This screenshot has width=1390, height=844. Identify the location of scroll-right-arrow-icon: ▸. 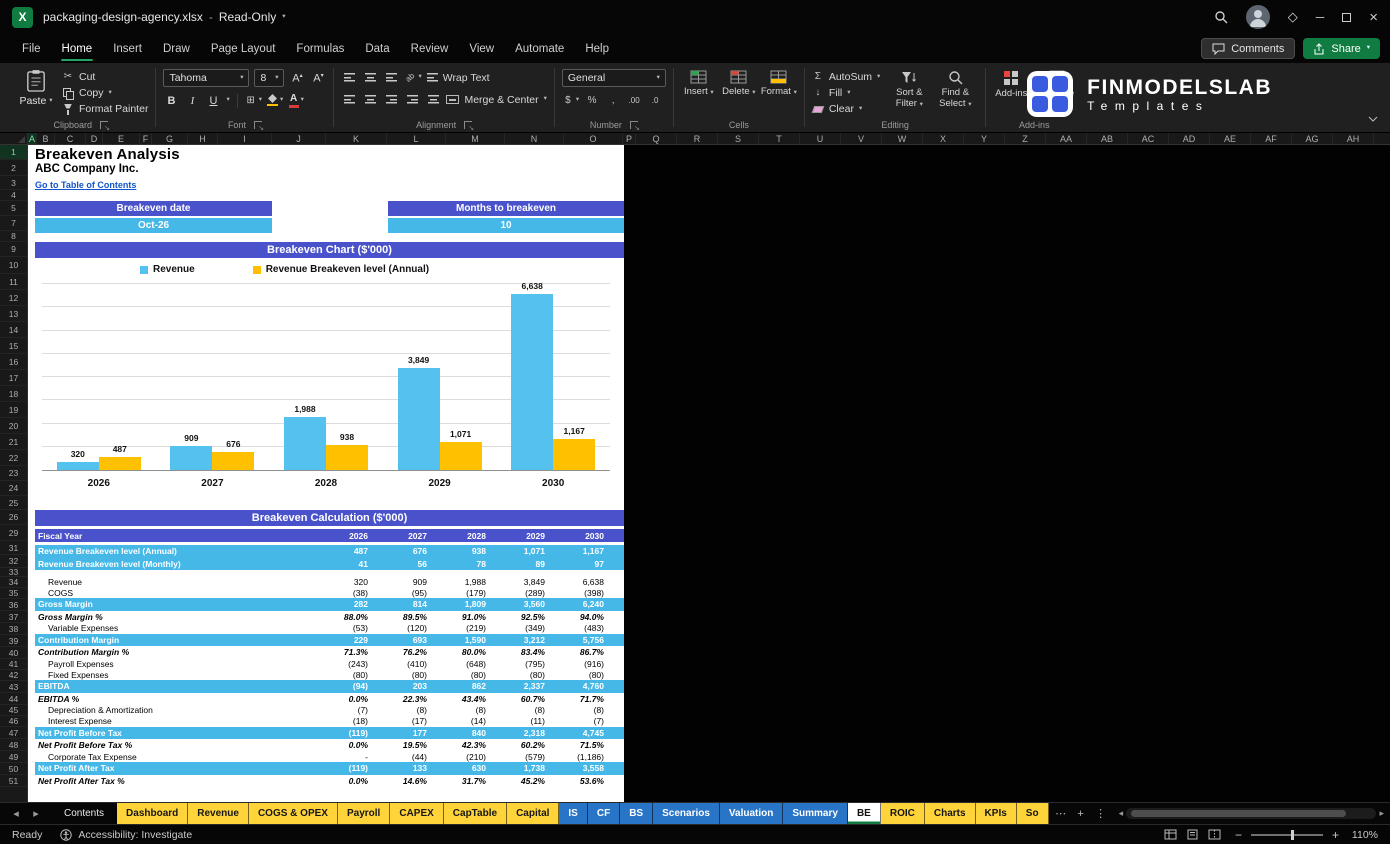
(1381, 813).